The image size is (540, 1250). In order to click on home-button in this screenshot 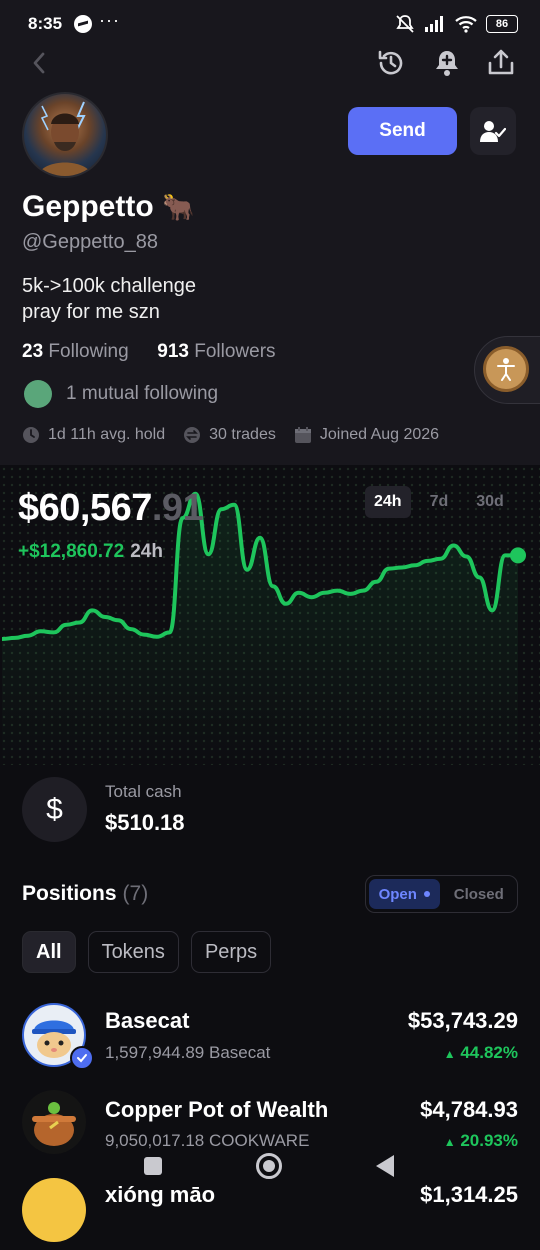, I will do `click(269, 1166)`.